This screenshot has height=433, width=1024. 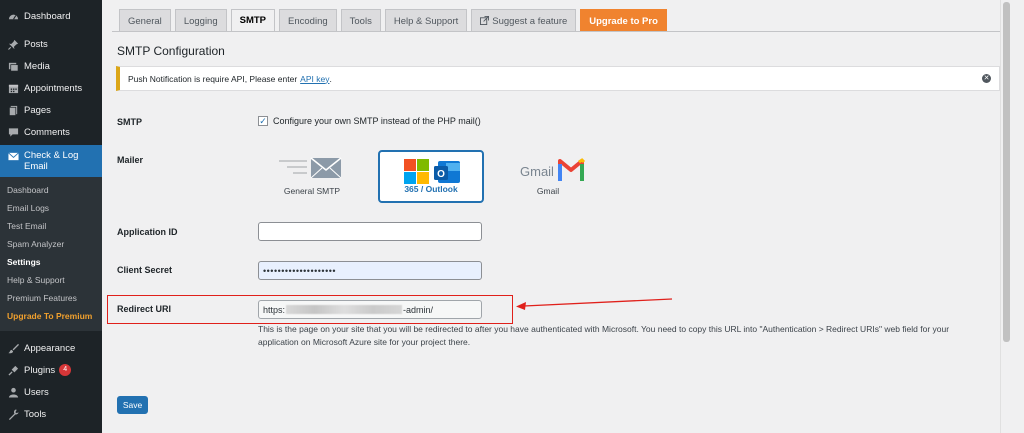 I want to click on sidebar-item-label: Appointments, so click(x=53, y=88).